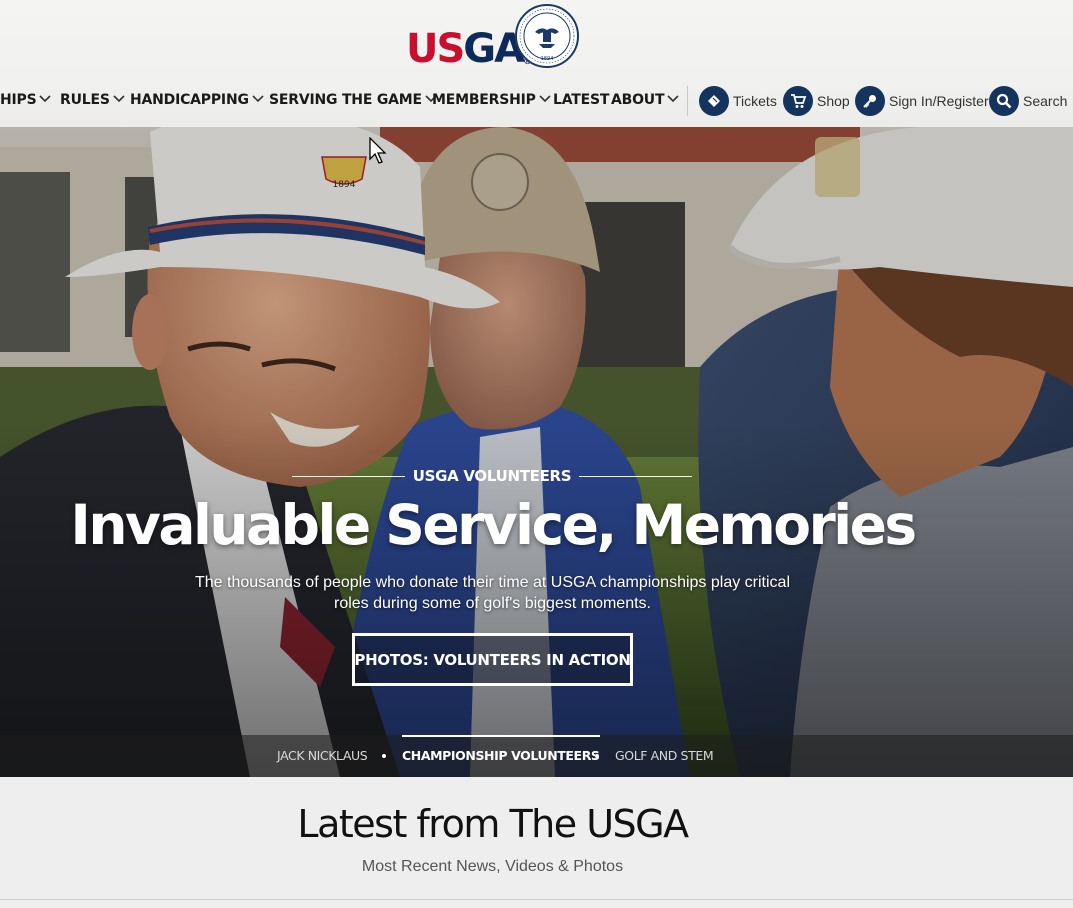 This screenshot has width=1073, height=908. What do you see at coordinates (547, 36) in the screenshot?
I see `usga-seal-icon: 1894` at bounding box center [547, 36].